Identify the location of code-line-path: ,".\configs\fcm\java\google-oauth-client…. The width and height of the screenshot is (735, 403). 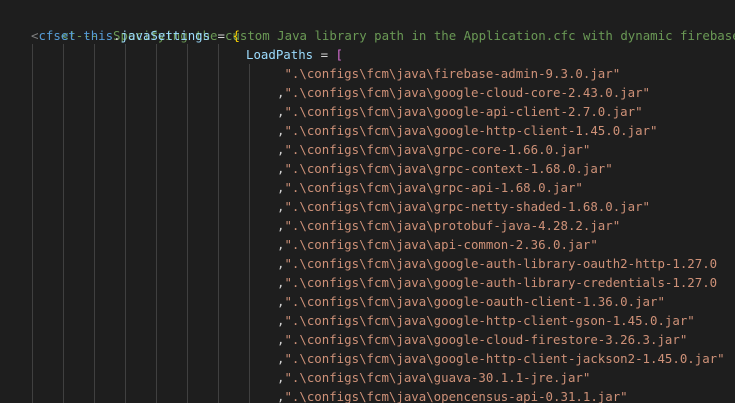
(471, 301).